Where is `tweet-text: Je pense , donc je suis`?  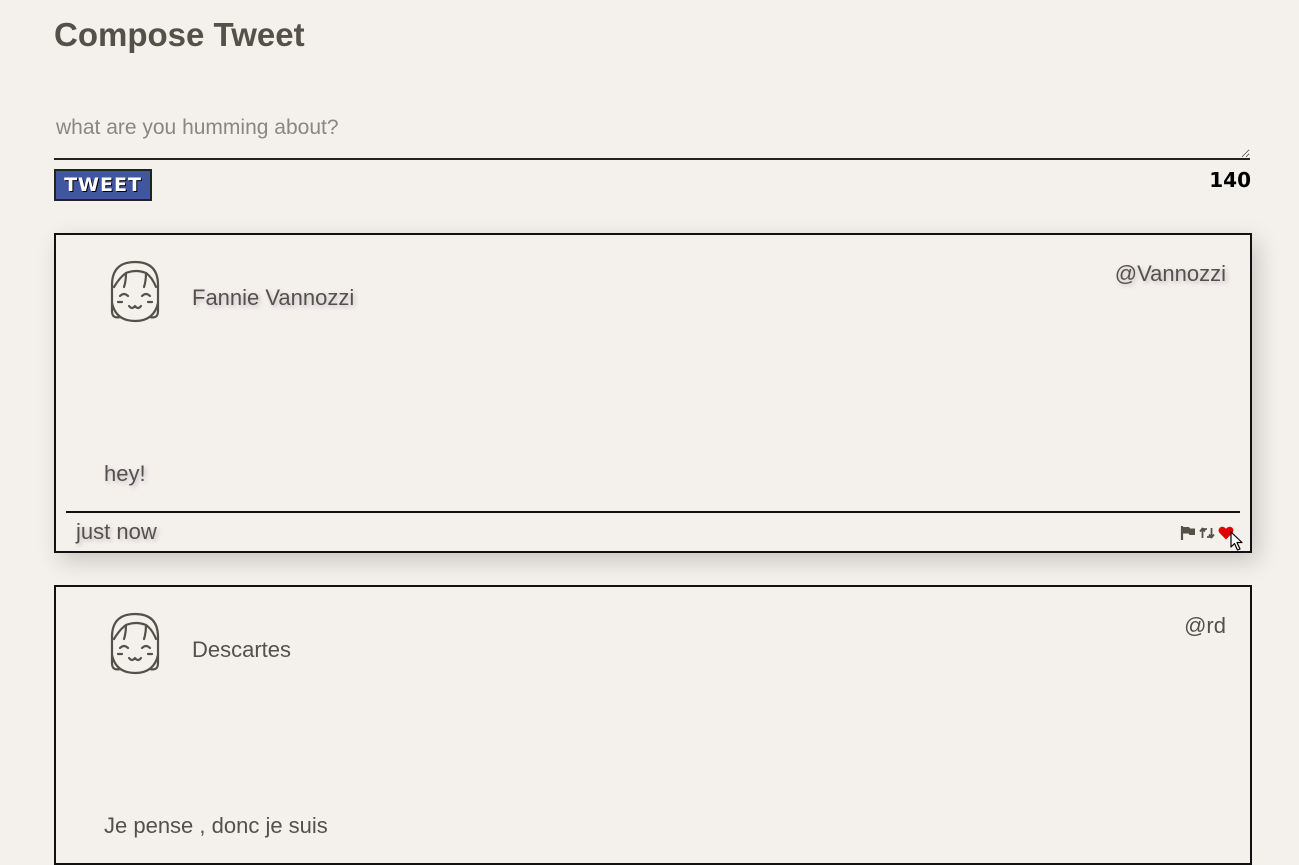 tweet-text: Je pense , donc je suis is located at coordinates (216, 825).